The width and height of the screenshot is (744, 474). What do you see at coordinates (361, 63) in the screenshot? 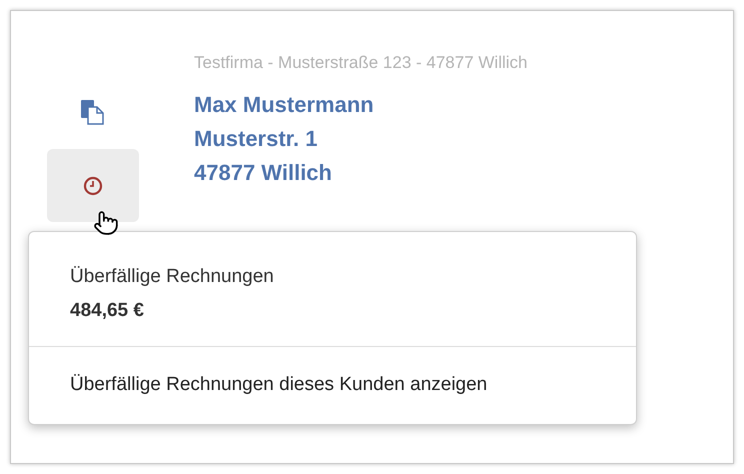
I see `sender-line: Testfirma - Musterstraße 123 - 47877 Willich` at bounding box center [361, 63].